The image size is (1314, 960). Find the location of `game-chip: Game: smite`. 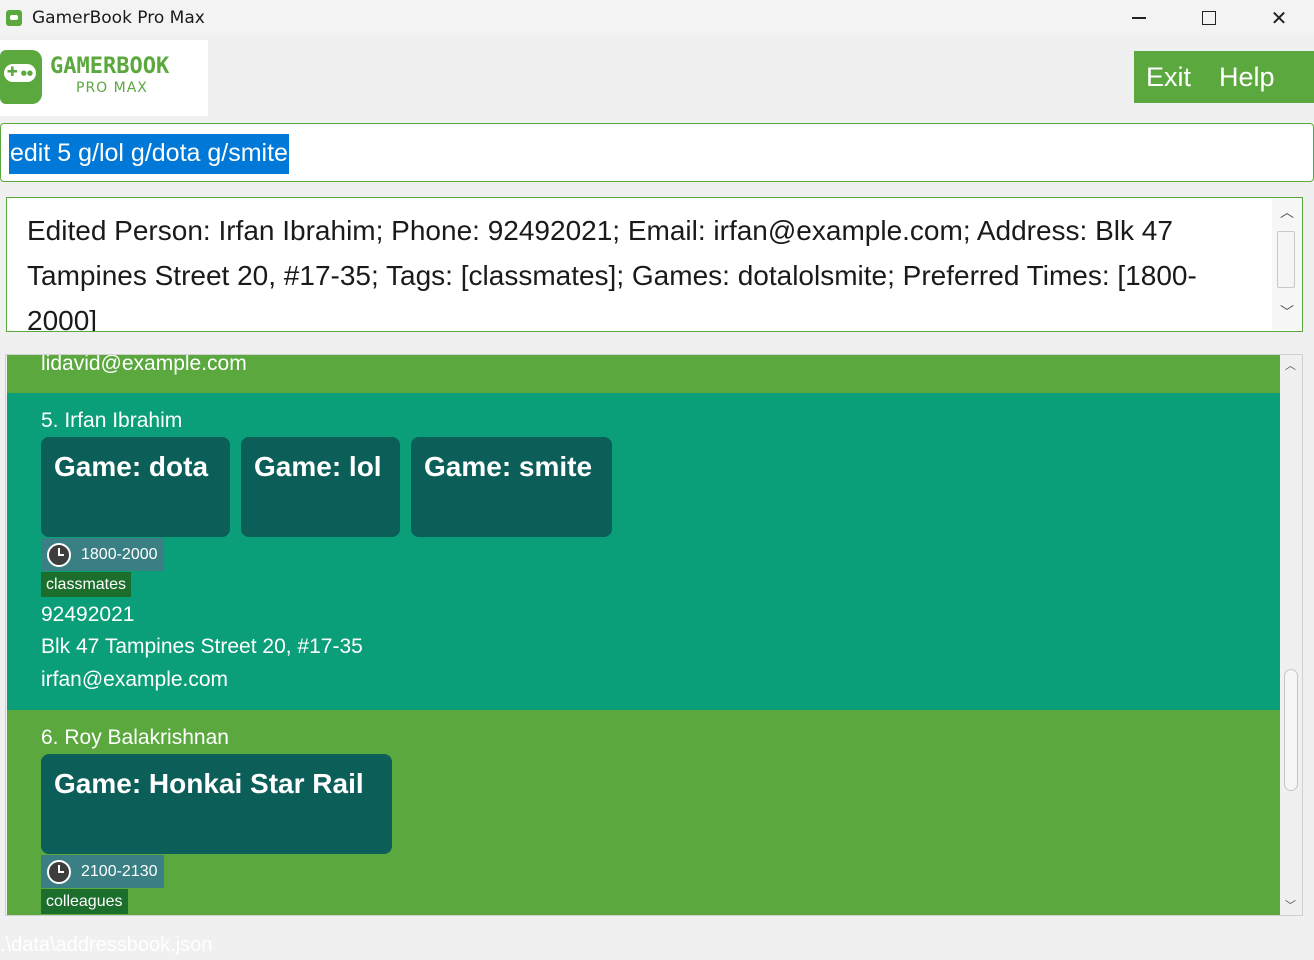

game-chip: Game: smite is located at coordinates (511, 487).